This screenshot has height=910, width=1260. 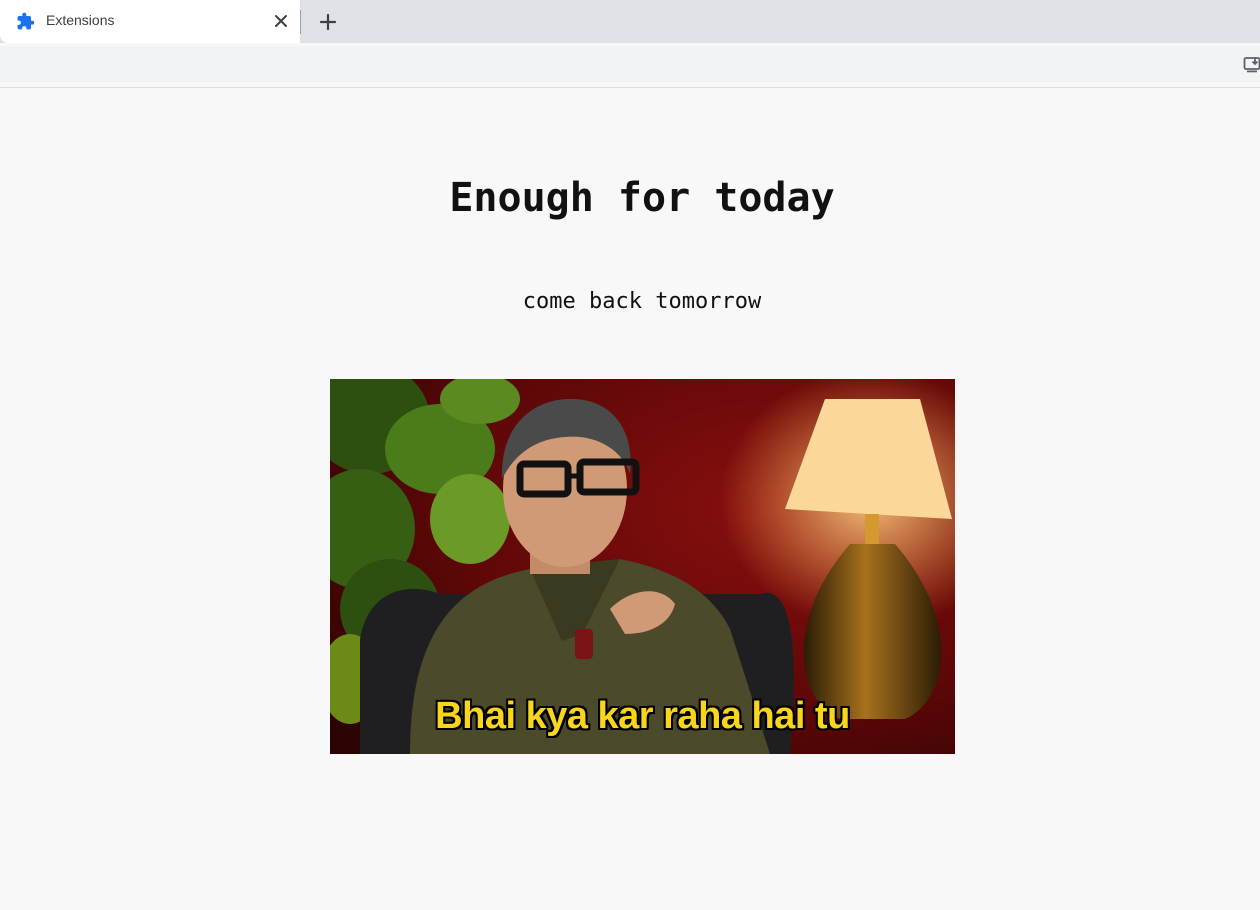 I want to click on plus-icon, so click(x=328, y=22).